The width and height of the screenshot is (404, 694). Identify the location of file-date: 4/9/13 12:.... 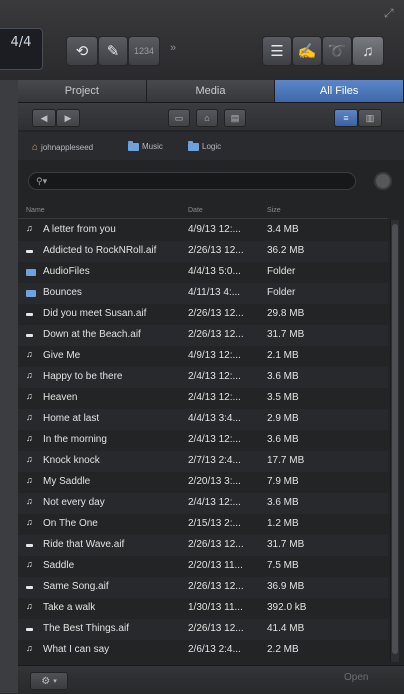
(214, 229).